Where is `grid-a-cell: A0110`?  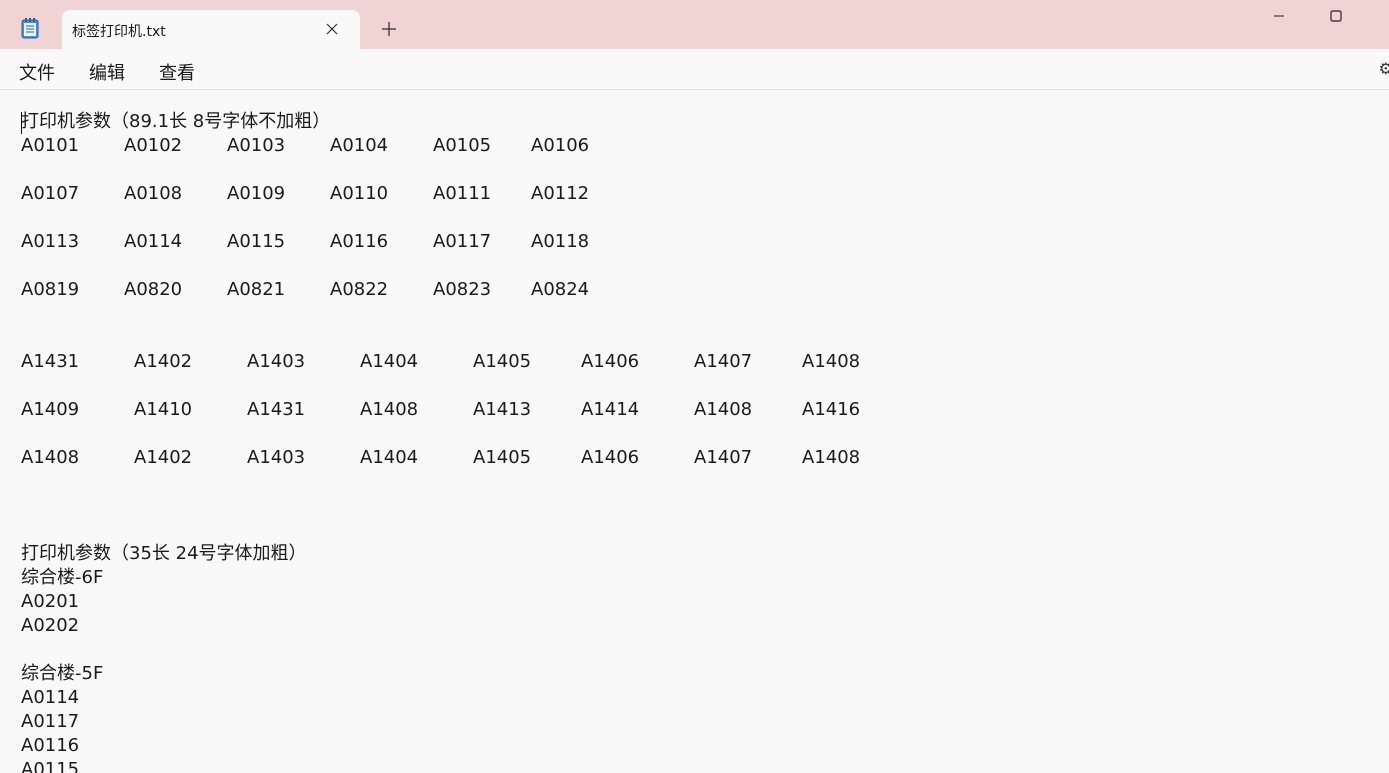 grid-a-cell: A0110 is located at coordinates (359, 193).